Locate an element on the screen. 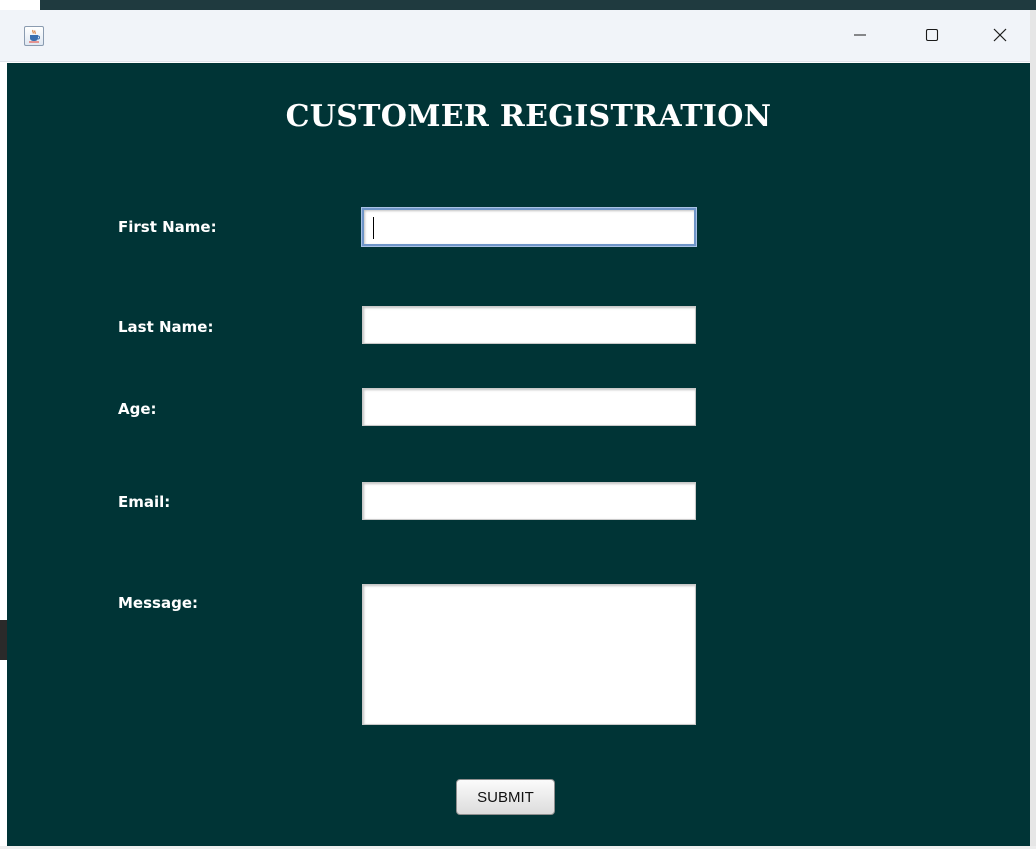 Image resolution: width=1036 pixels, height=849 pixels. message-label: Message: is located at coordinates (158, 603).